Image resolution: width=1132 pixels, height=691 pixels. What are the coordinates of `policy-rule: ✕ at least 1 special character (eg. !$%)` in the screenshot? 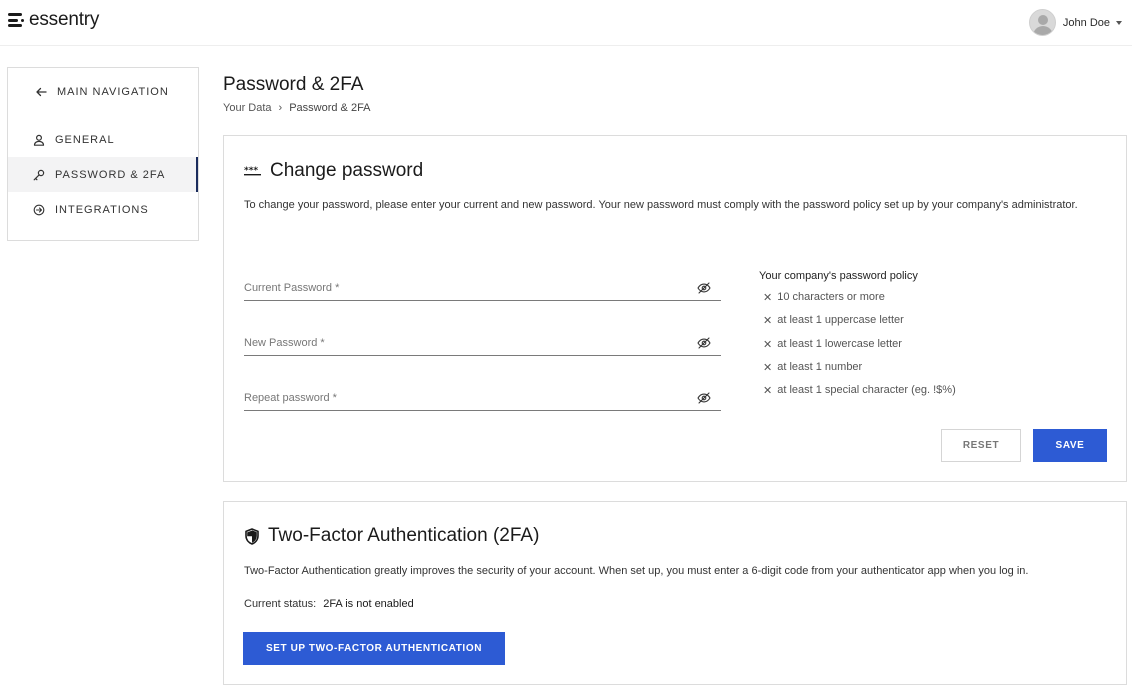 It's located at (857, 395).